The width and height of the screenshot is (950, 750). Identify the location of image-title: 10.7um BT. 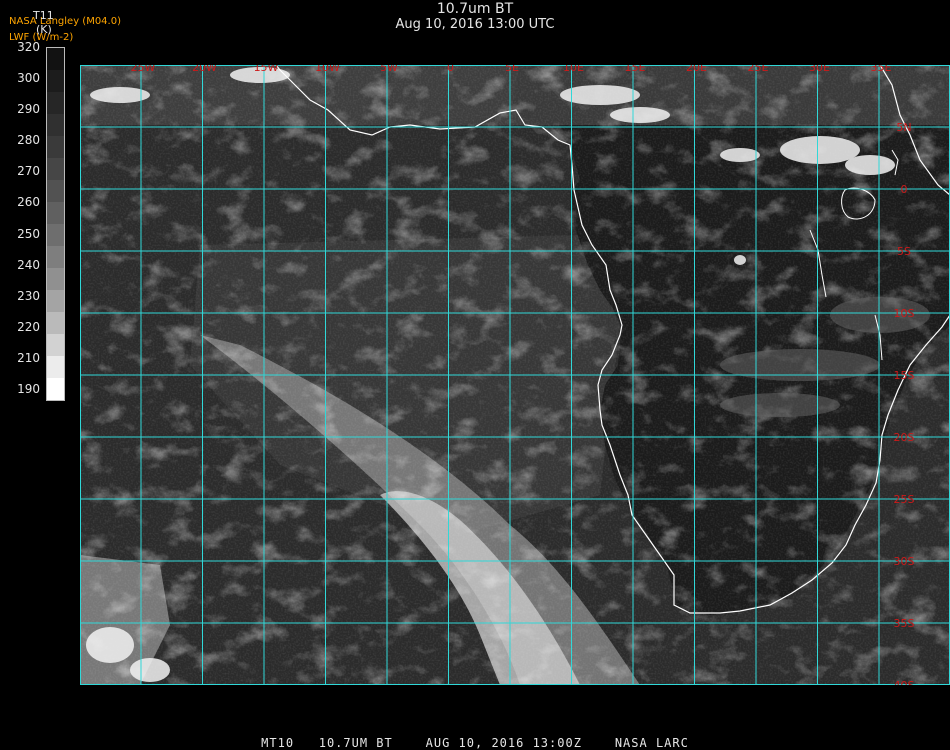
(475, 9).